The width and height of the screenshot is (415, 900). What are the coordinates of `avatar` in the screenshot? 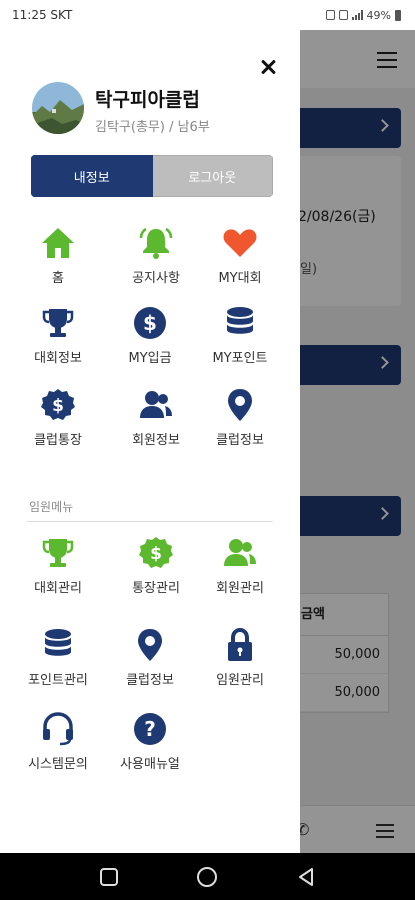 It's located at (58, 108).